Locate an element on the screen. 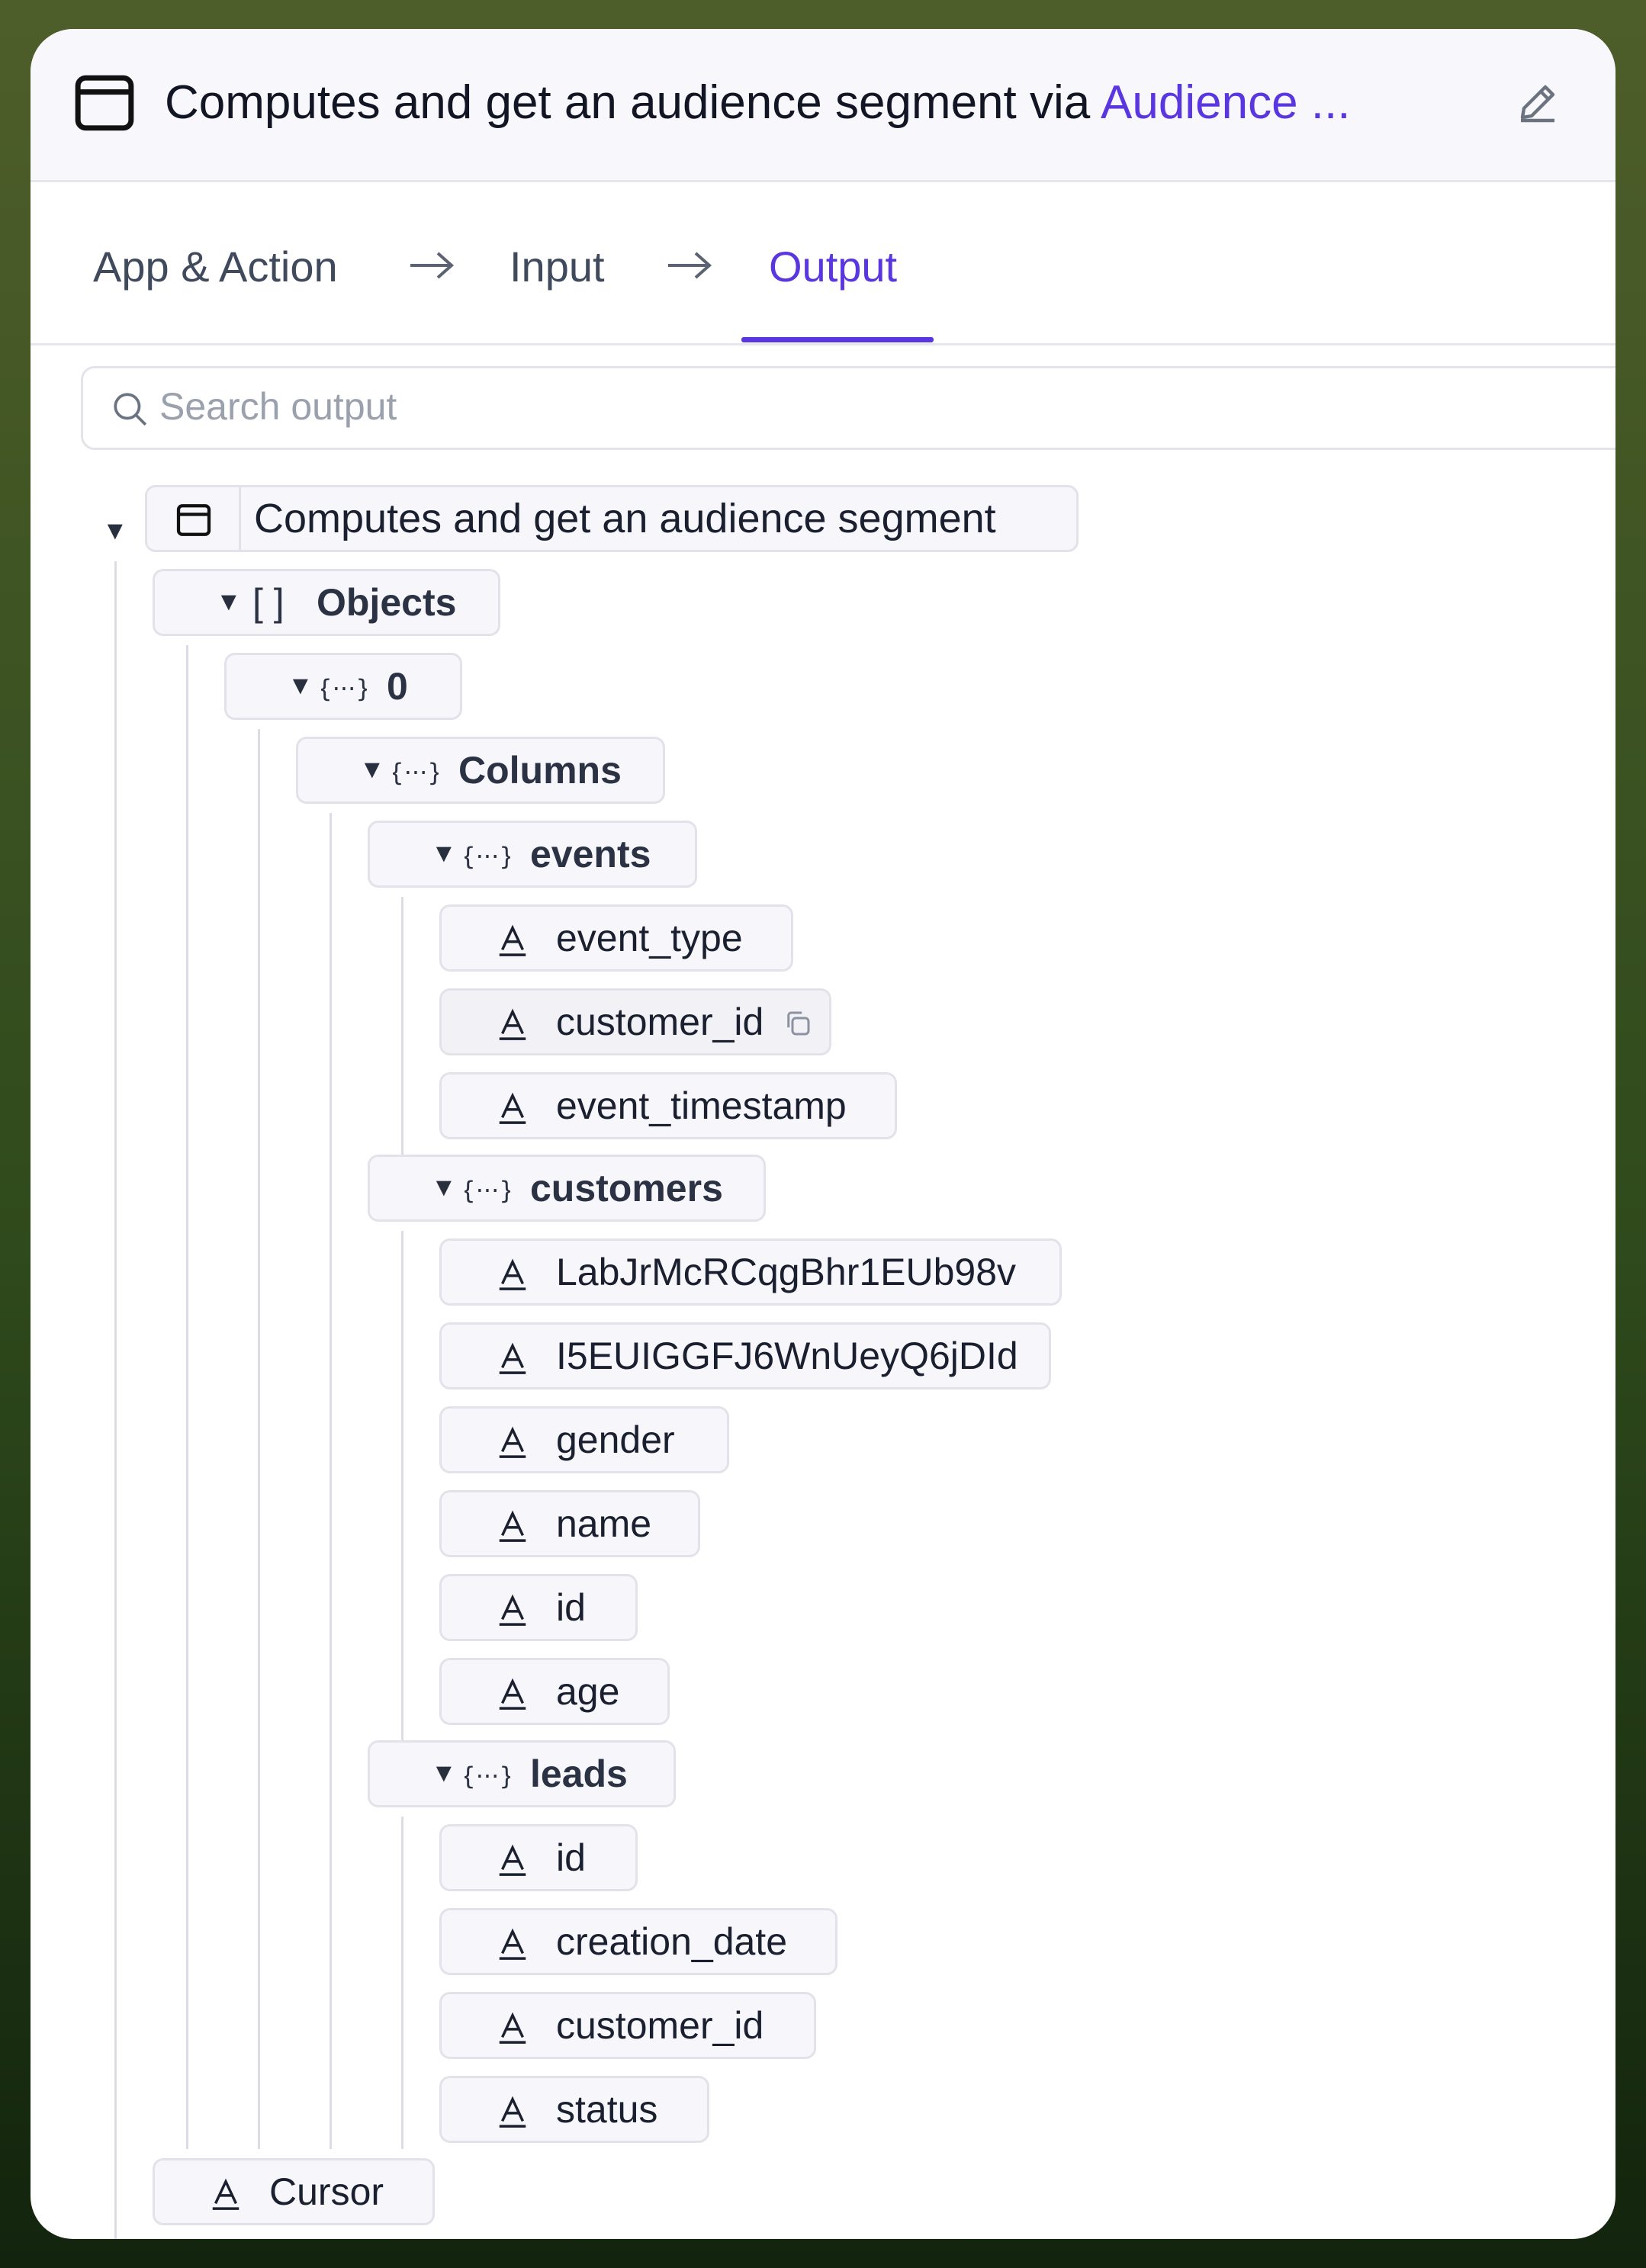 The image size is (1646, 2268). field-event-timestamp: event_timestamp is located at coordinates (668, 1105).